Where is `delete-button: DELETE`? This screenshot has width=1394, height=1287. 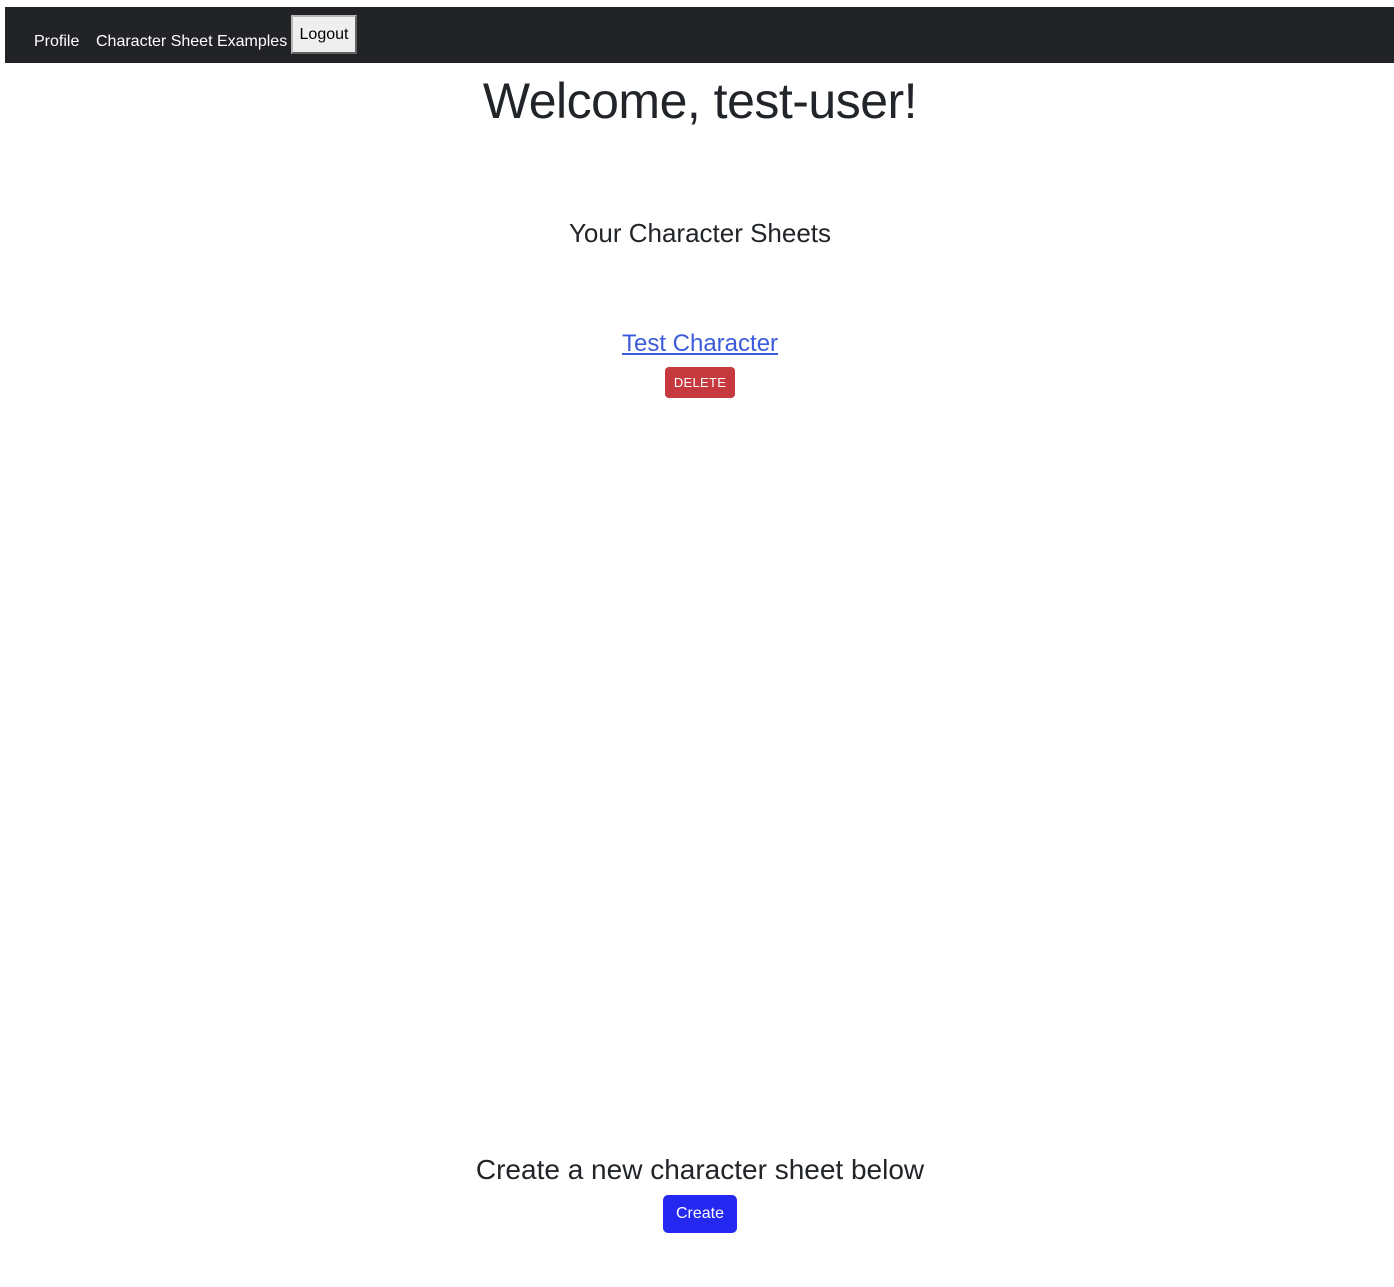
delete-button: DELETE is located at coordinates (700, 382).